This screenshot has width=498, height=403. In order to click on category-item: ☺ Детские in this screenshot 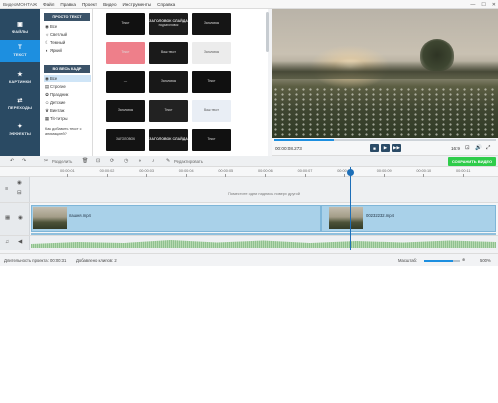, I will do `click(67, 102)`.